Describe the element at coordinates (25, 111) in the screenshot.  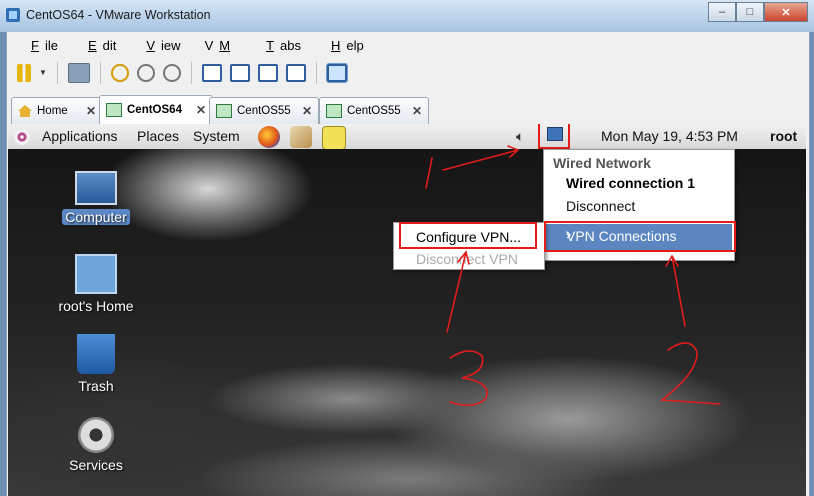
I see `home-icon` at that location.